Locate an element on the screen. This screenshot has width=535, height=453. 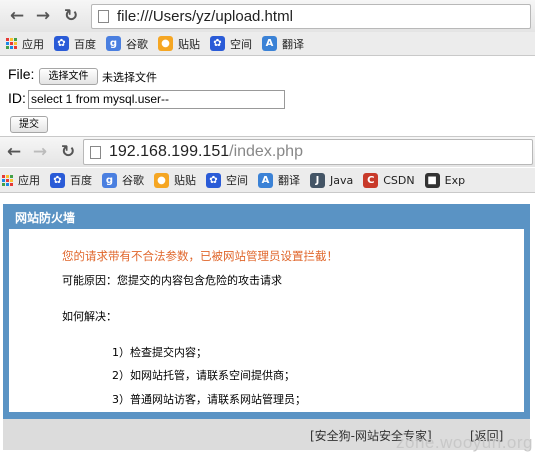
bookmark-browser1-0: 应用 is located at coordinates (25, 44).